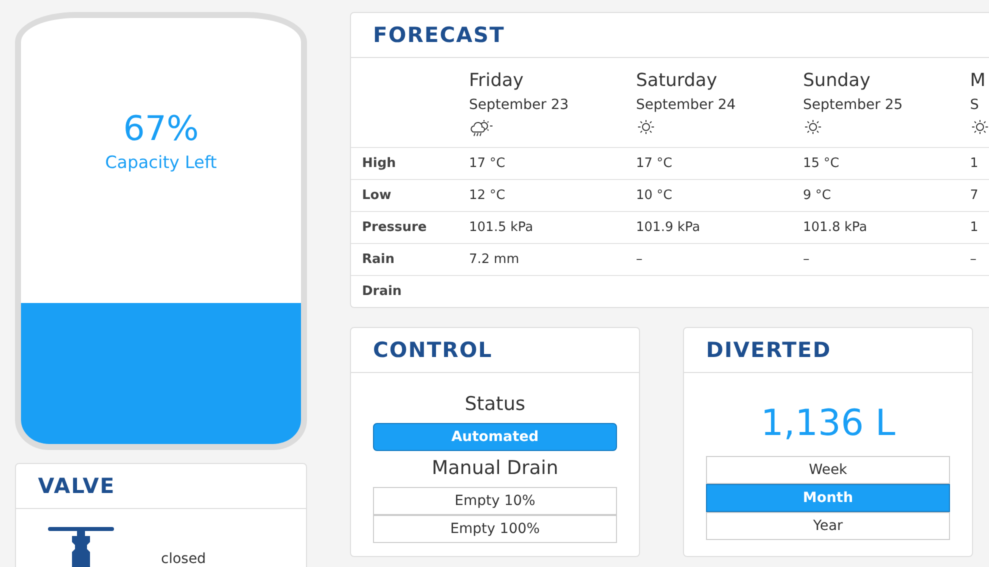  What do you see at coordinates (835, 227) in the screenshot?
I see `table-cell: 101.8 kPa` at bounding box center [835, 227].